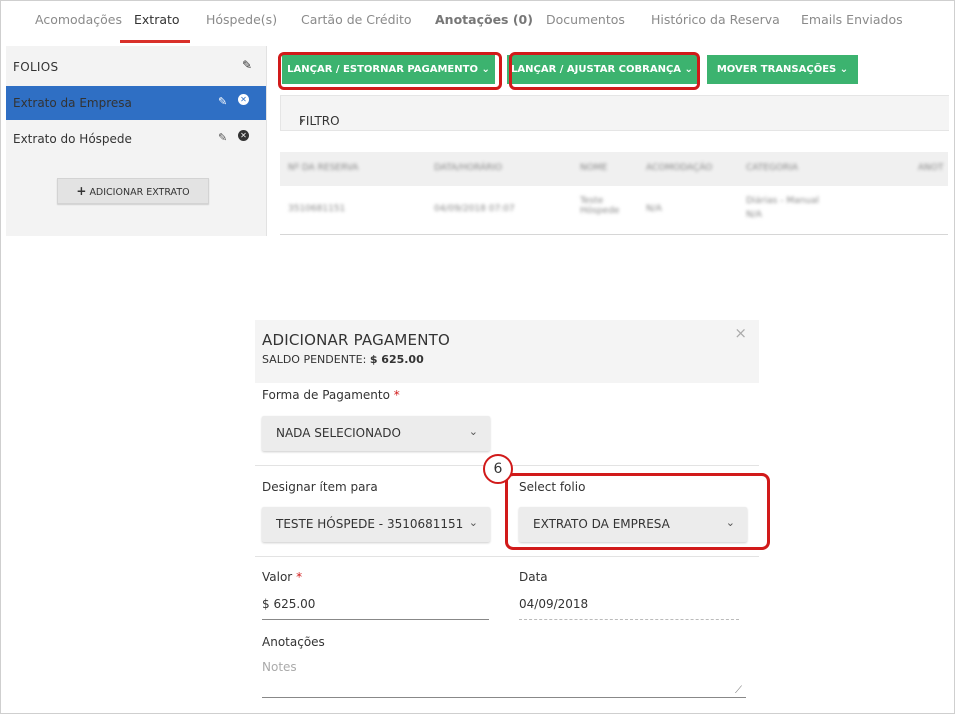 This screenshot has height=714, width=955. What do you see at coordinates (715, 19) in the screenshot?
I see `tab-historico: Histórico da Reserva` at bounding box center [715, 19].